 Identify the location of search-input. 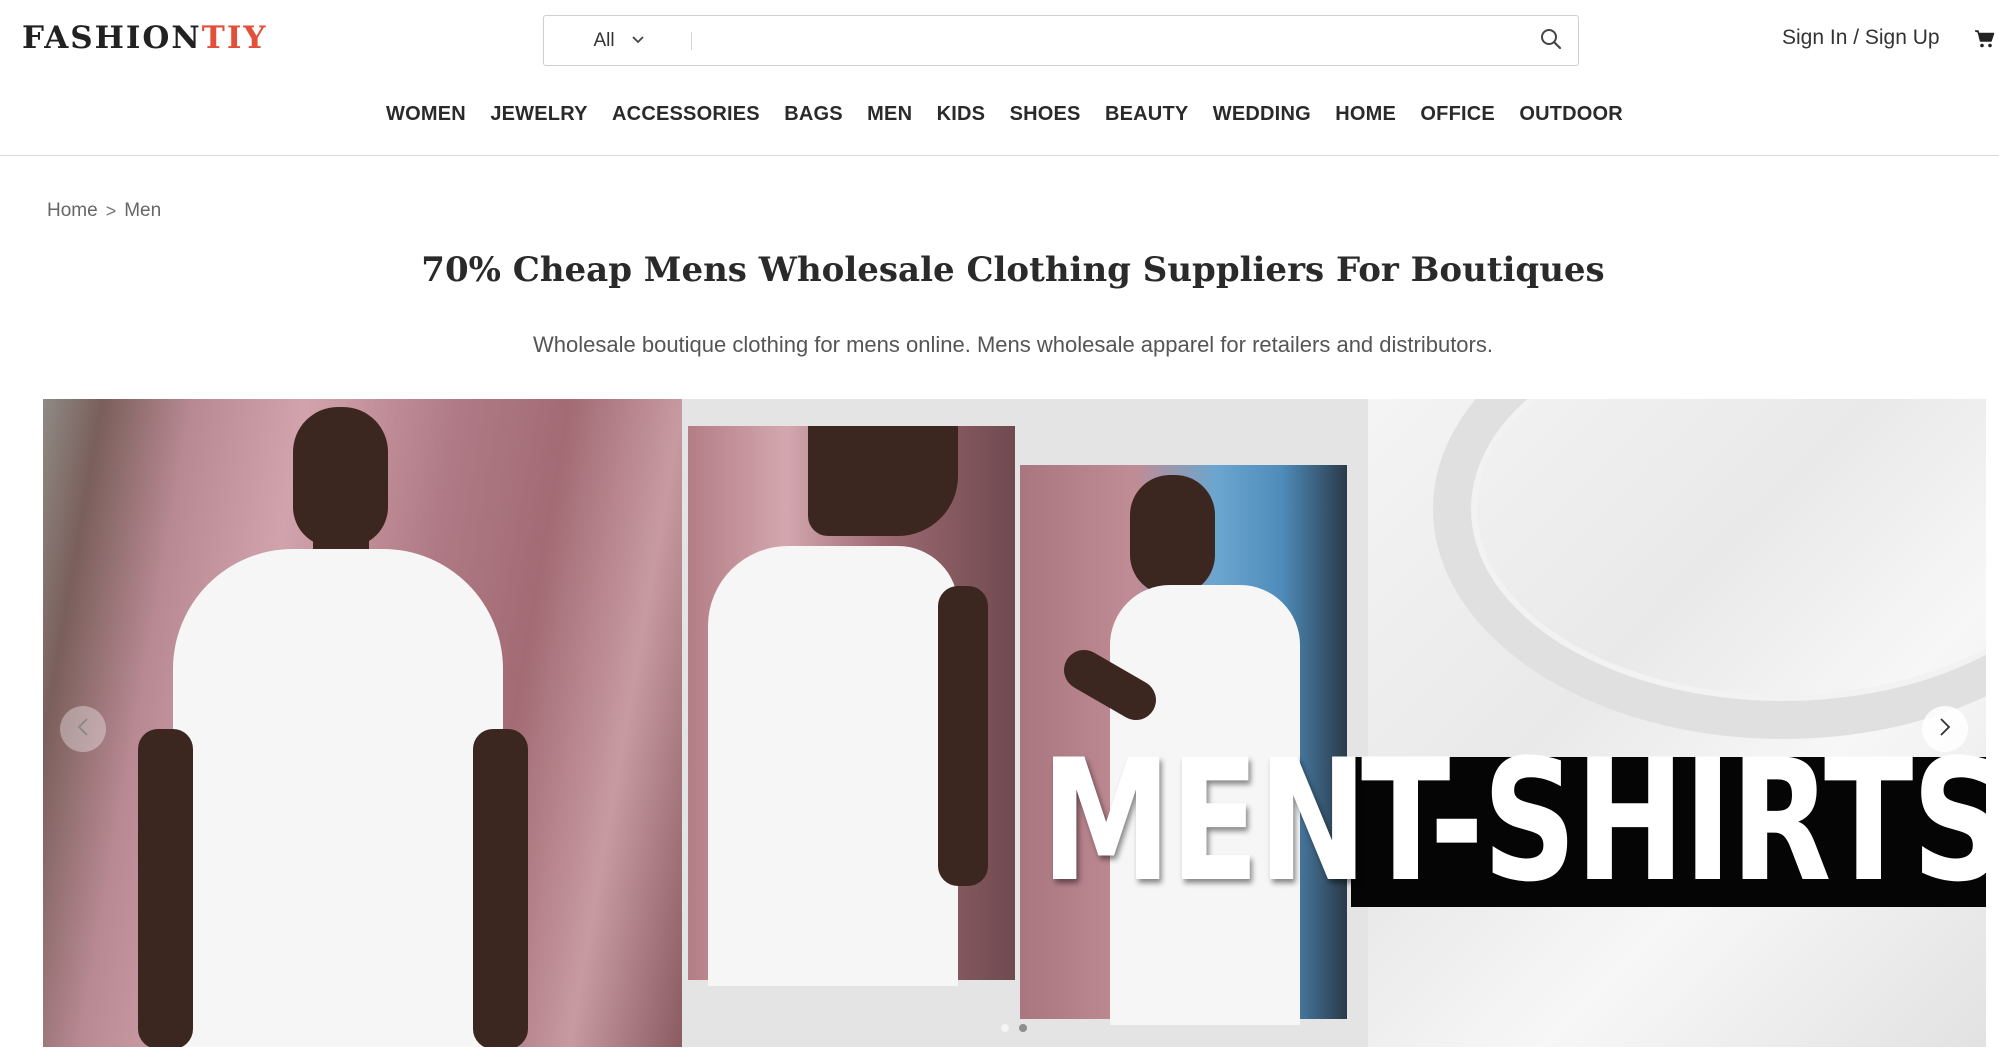
(1114, 40).